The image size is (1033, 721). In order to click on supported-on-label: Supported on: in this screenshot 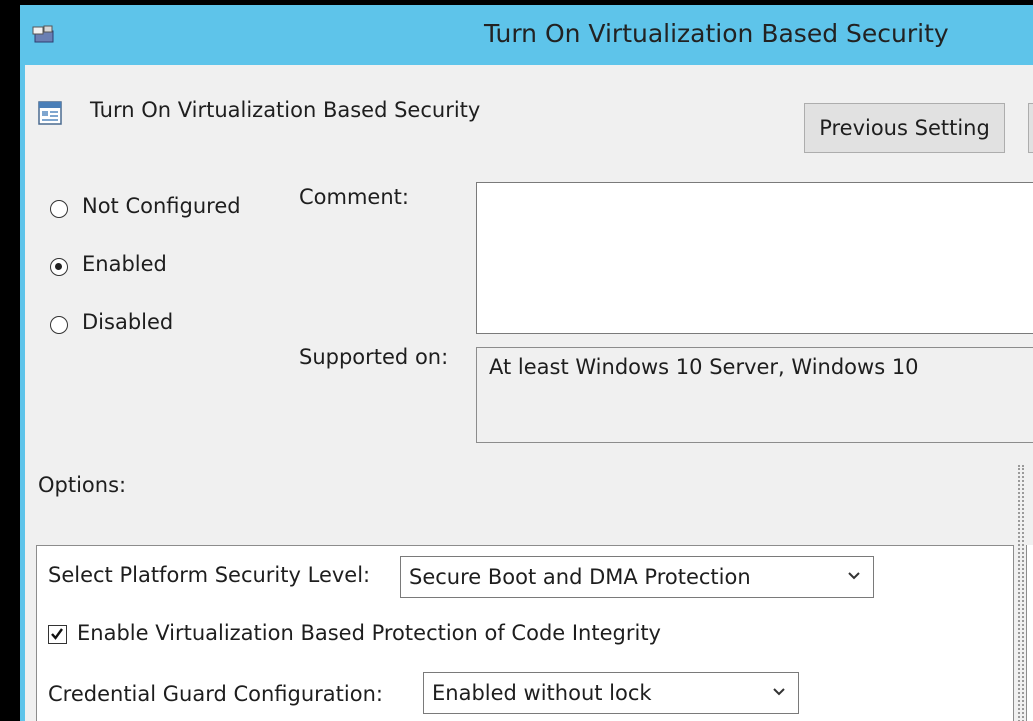, I will do `click(374, 357)`.